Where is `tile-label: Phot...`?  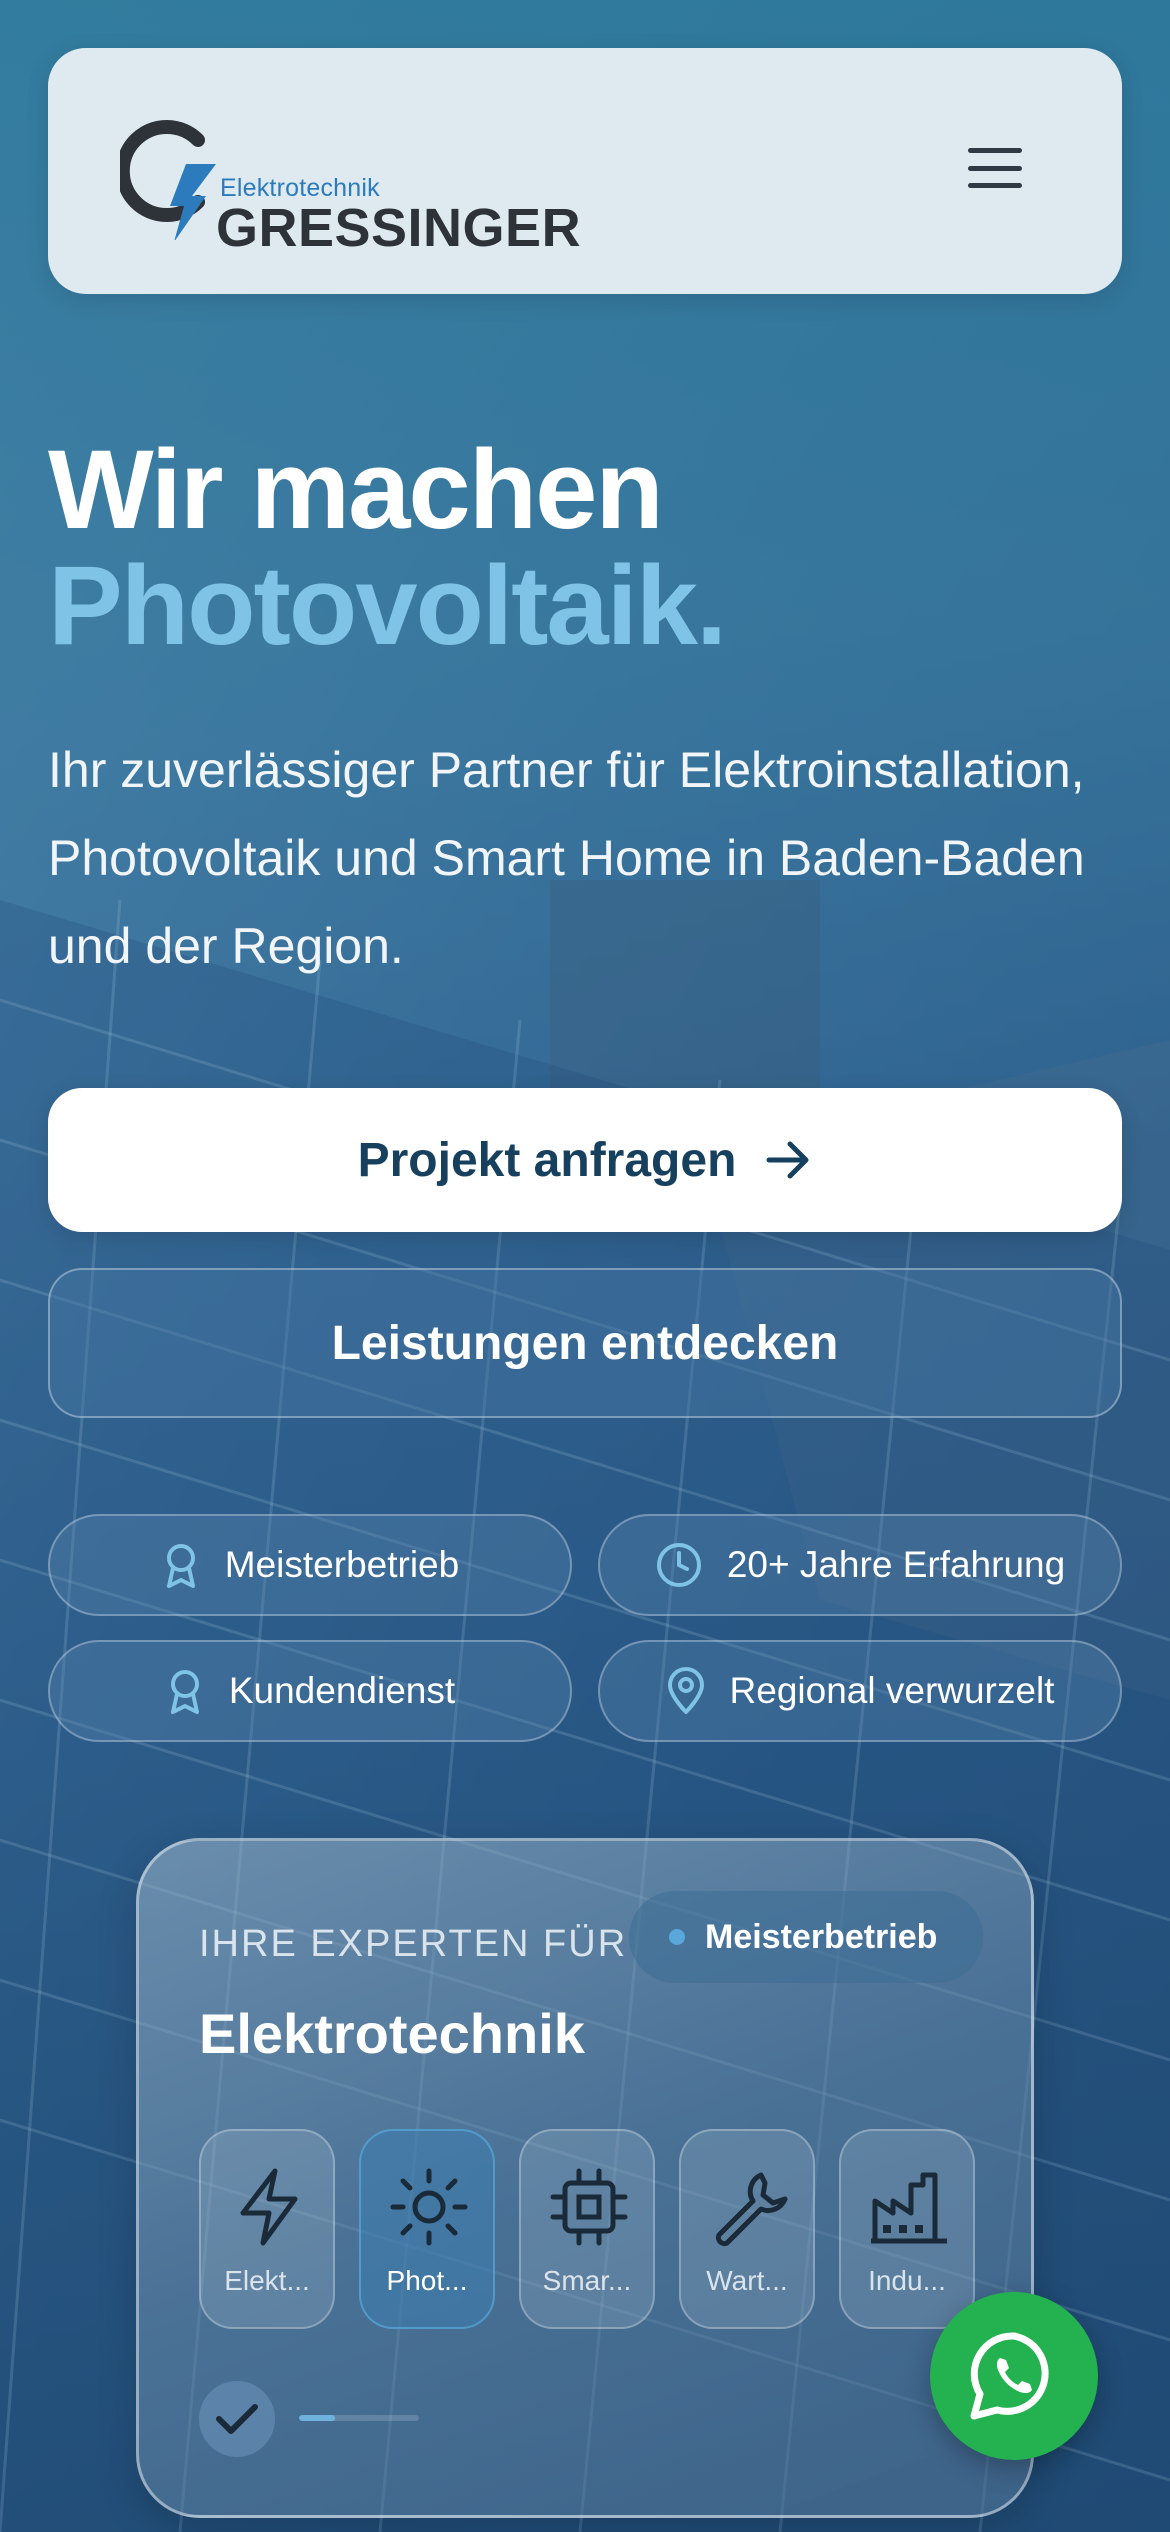 tile-label: Phot... is located at coordinates (427, 2280).